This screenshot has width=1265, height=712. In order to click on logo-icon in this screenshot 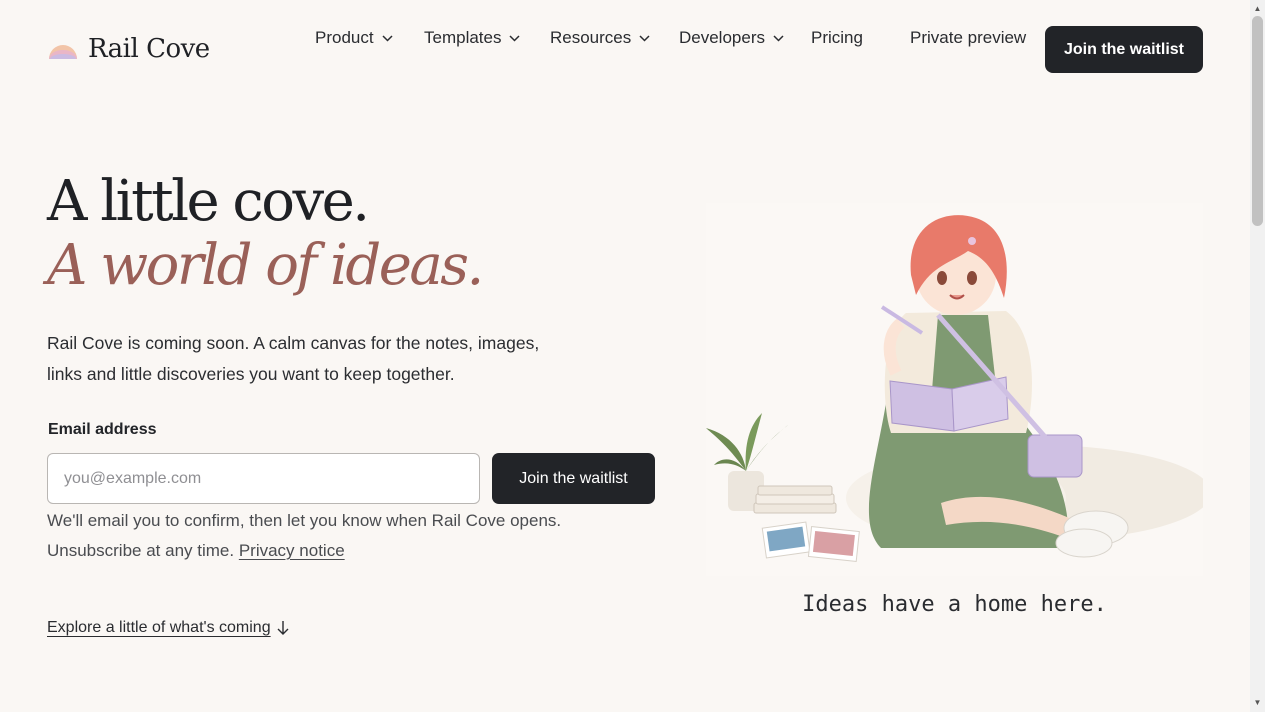, I will do `click(63, 52)`.